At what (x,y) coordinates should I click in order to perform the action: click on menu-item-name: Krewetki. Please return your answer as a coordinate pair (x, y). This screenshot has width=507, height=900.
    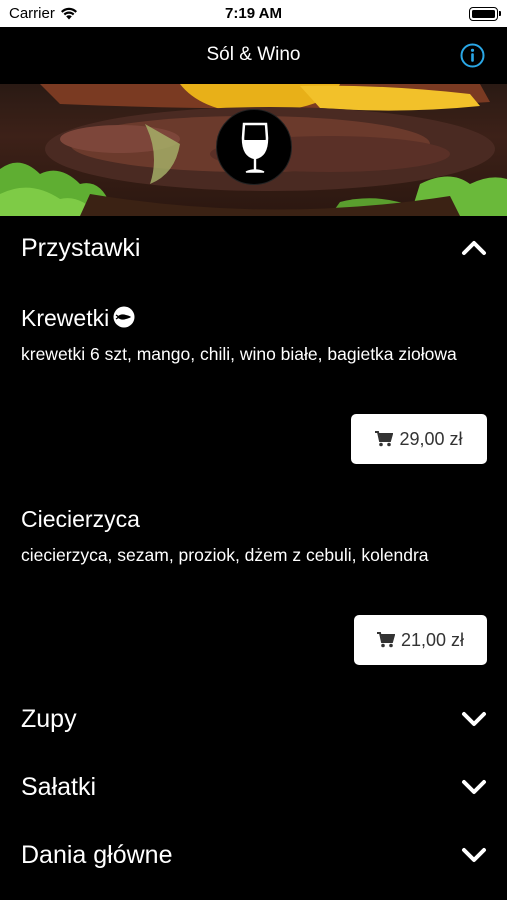
    Looking at the image, I should click on (78, 318).